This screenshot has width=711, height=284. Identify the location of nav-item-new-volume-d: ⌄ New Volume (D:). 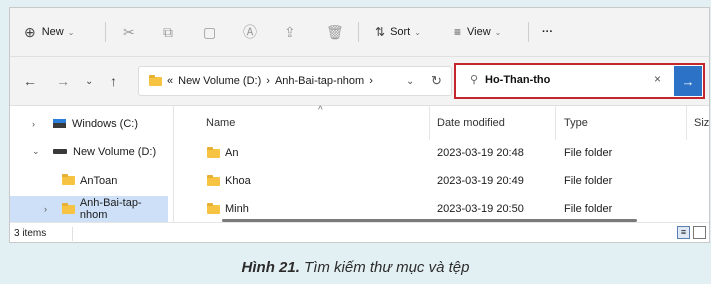
(89, 151).